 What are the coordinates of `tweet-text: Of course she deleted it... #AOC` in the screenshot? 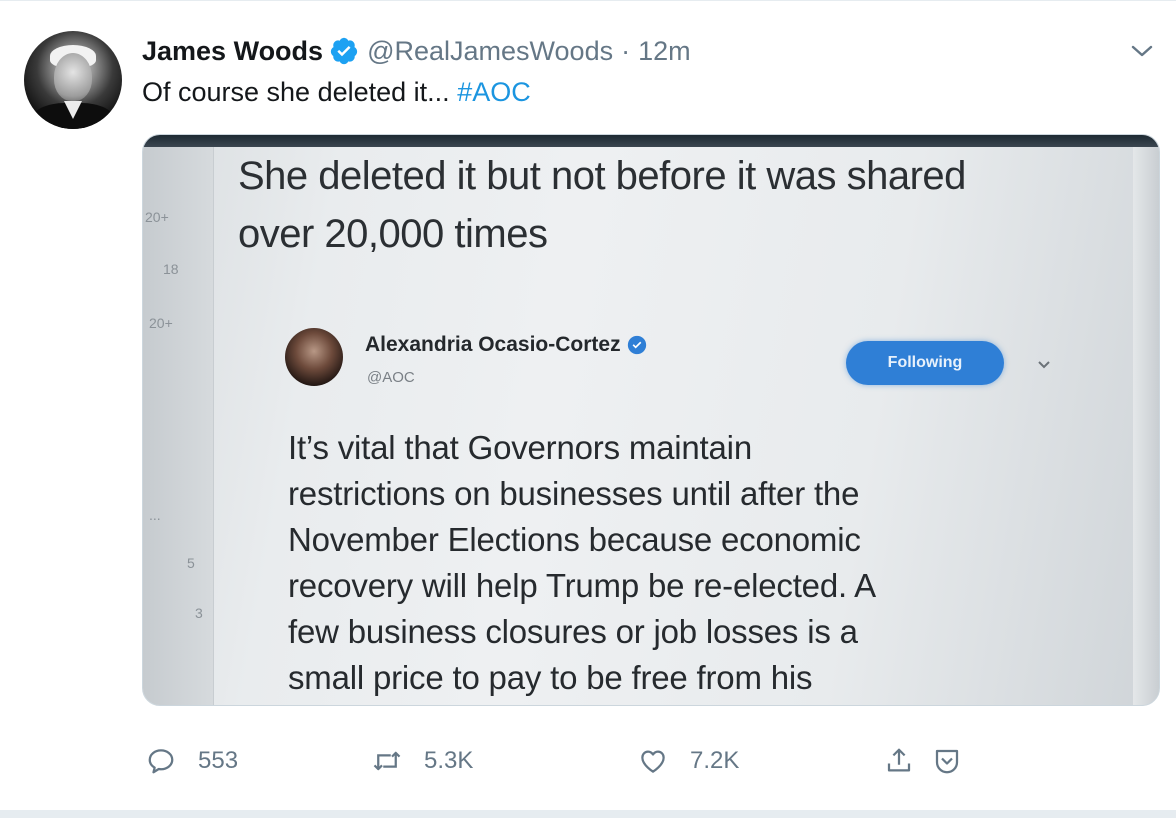 It's located at (336, 92).